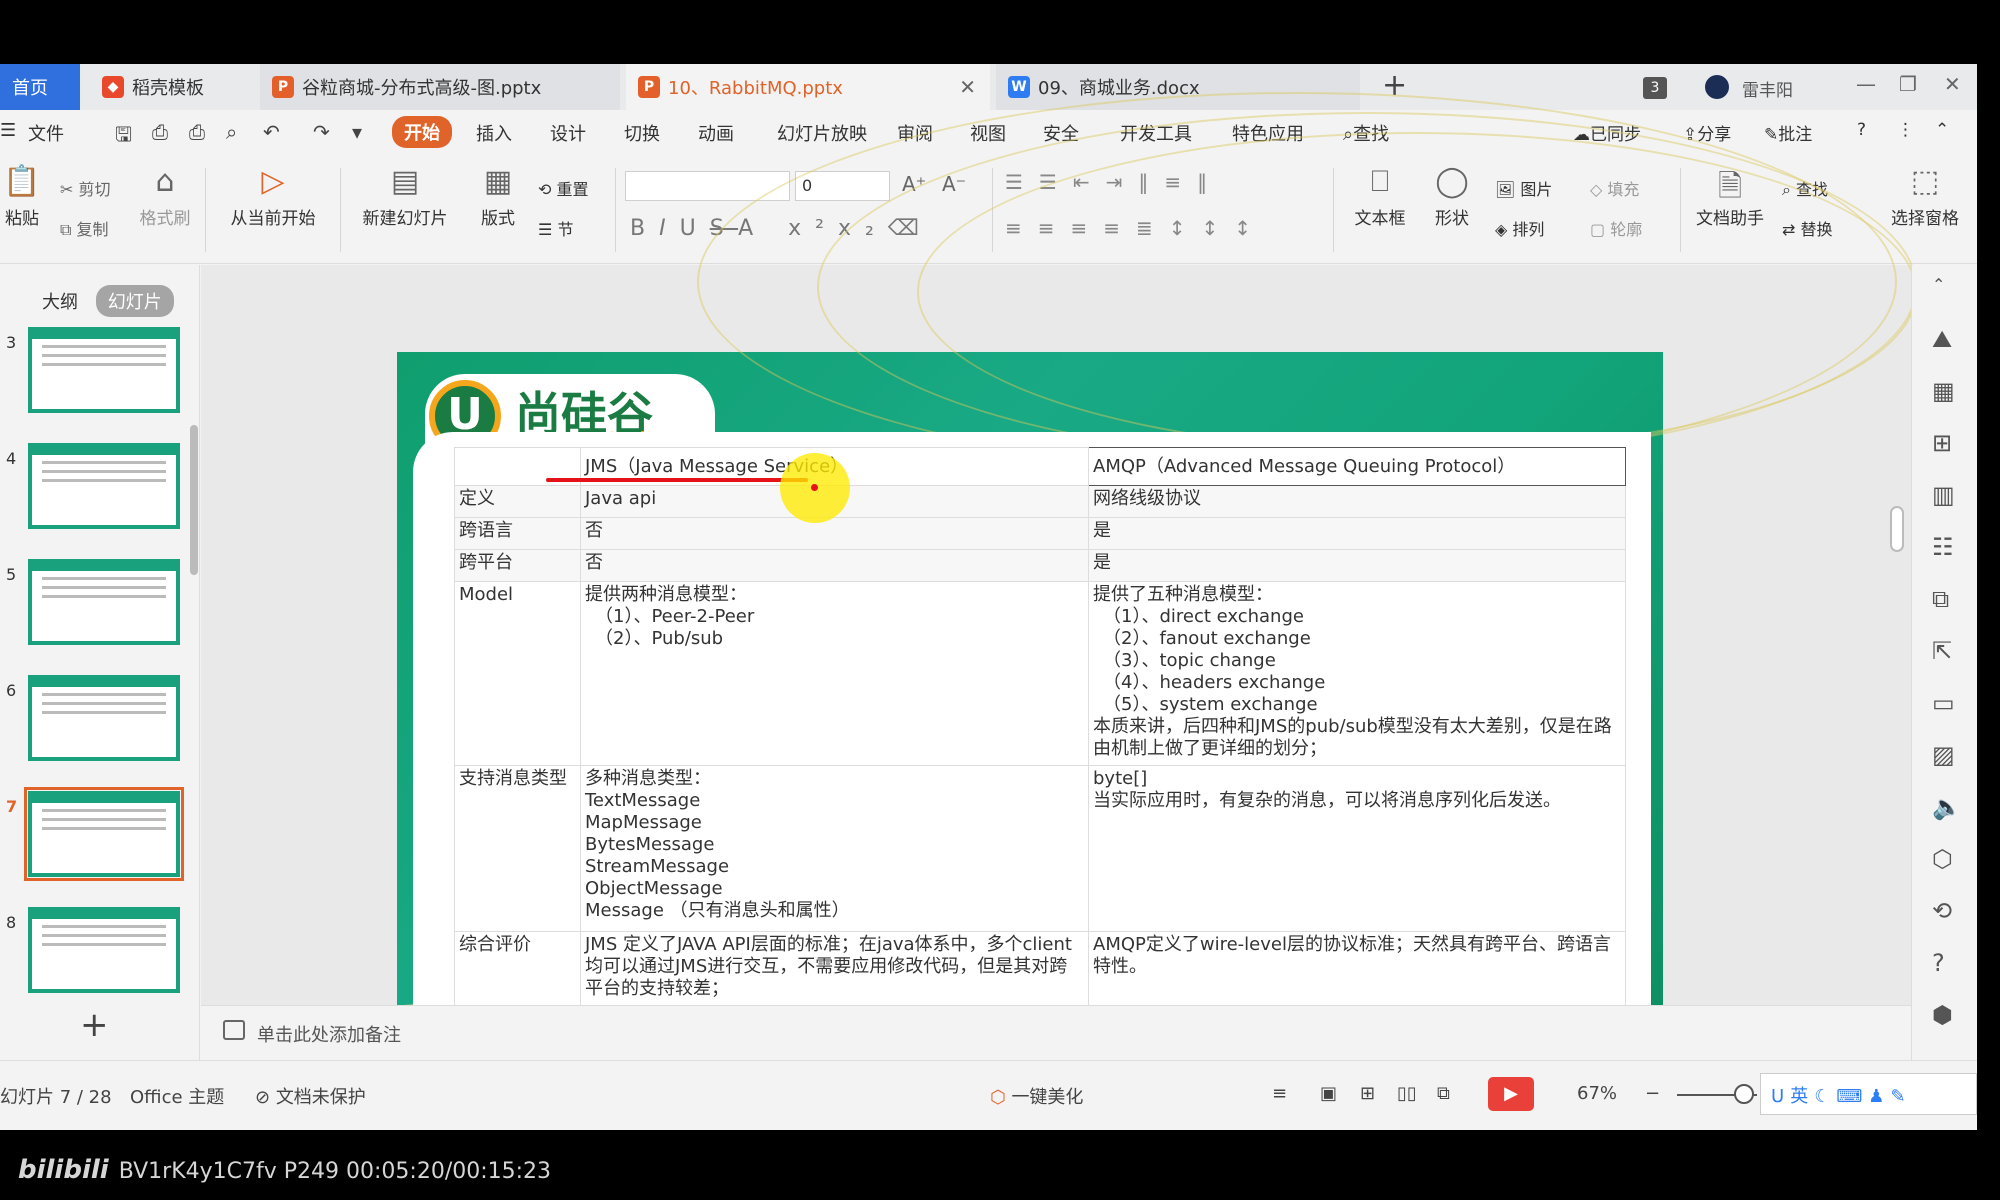 This screenshot has width=2000, height=1200. I want to click on slide-thumbnail: 8, so click(95, 952).